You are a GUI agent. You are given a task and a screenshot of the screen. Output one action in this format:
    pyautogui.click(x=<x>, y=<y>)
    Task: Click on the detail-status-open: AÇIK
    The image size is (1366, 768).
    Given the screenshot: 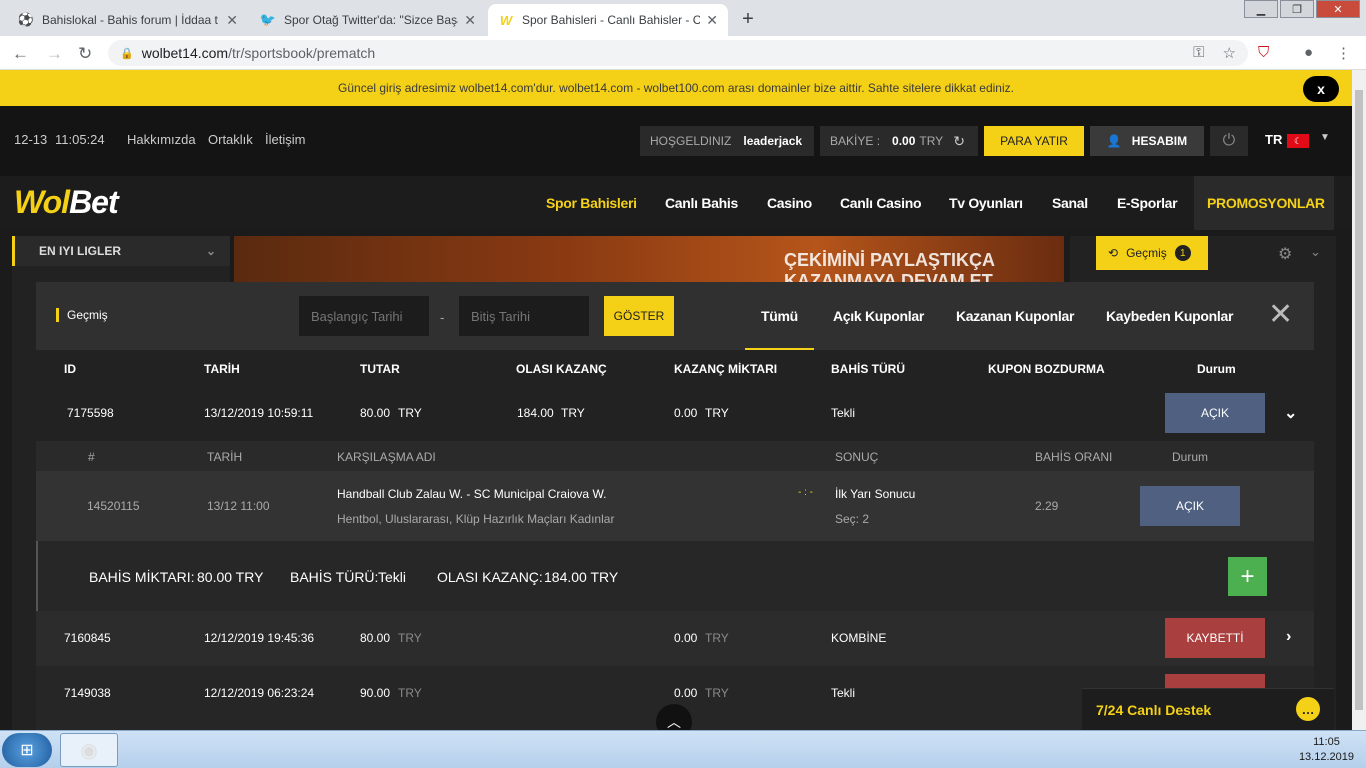 What is the action you would take?
    pyautogui.click(x=1190, y=506)
    